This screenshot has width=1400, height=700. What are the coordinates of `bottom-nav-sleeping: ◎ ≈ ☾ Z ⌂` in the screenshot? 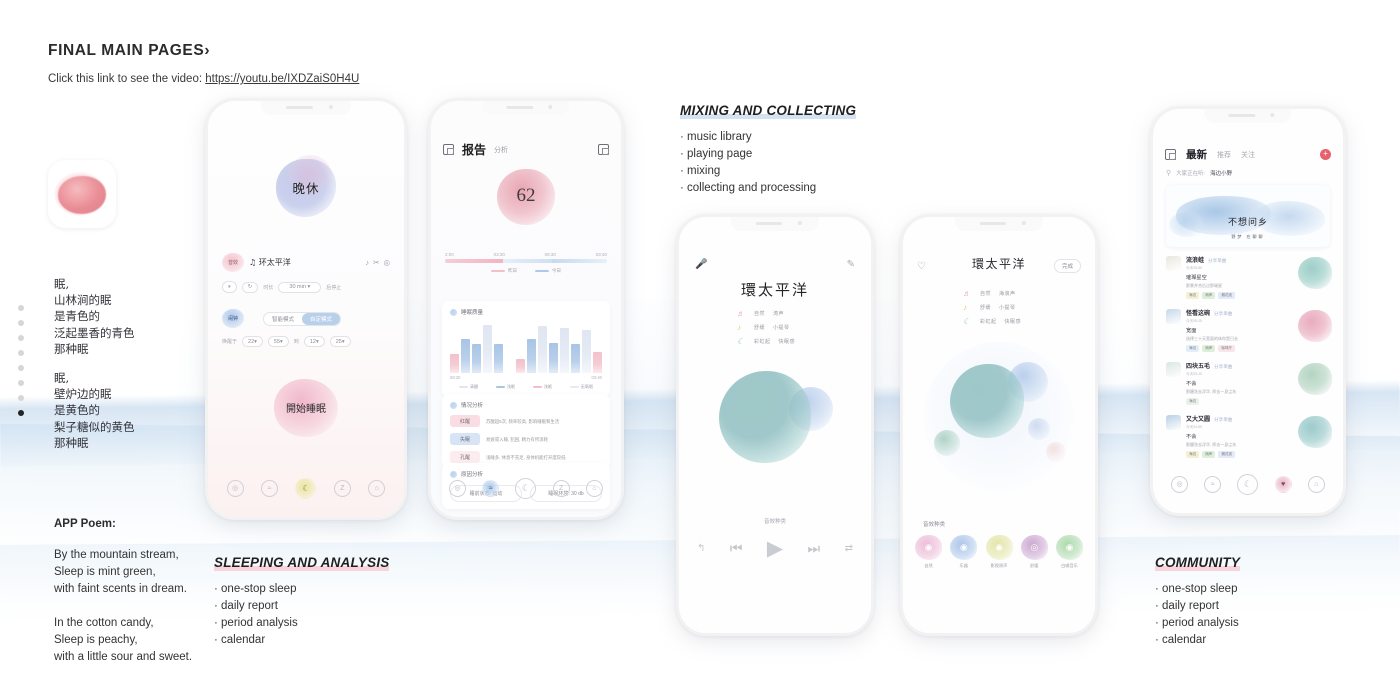 It's located at (306, 488).